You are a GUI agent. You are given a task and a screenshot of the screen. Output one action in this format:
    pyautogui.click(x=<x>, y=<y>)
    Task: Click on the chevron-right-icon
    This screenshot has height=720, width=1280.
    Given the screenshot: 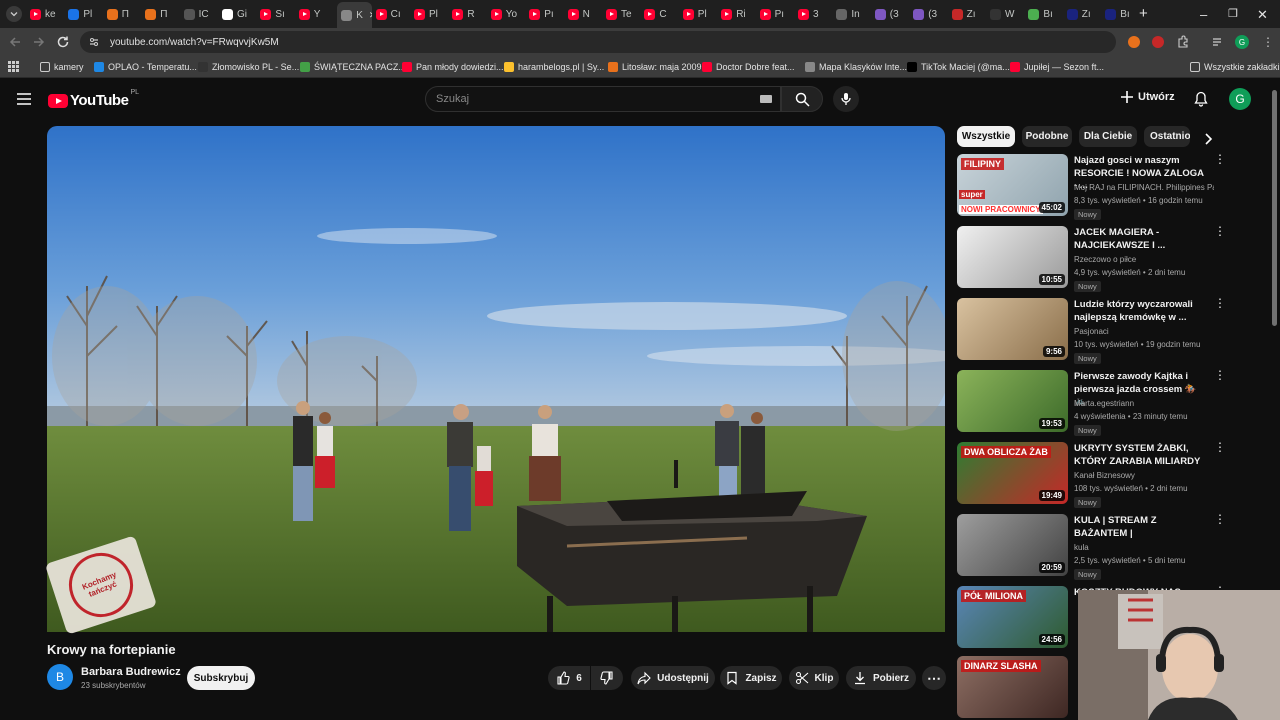 What is the action you would take?
    pyautogui.click(x=1208, y=139)
    